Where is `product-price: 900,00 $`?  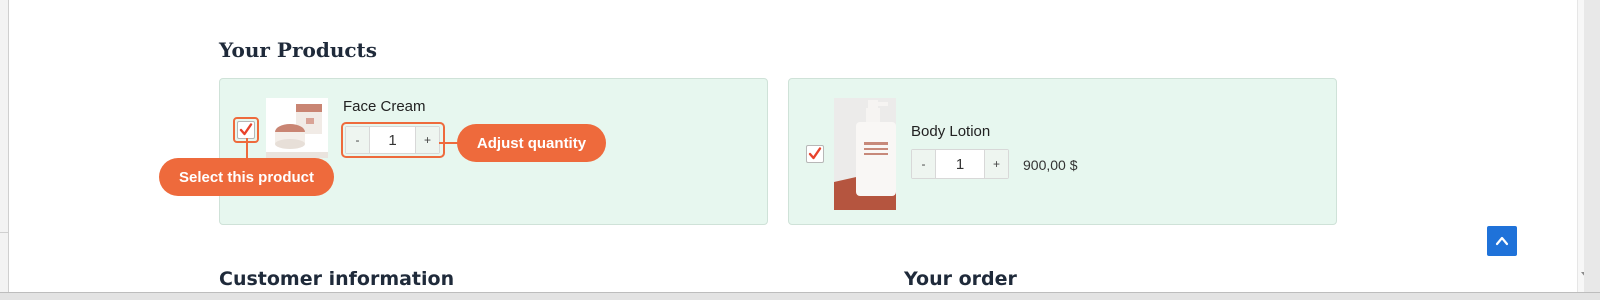
product-price: 900,00 $ is located at coordinates (1050, 165).